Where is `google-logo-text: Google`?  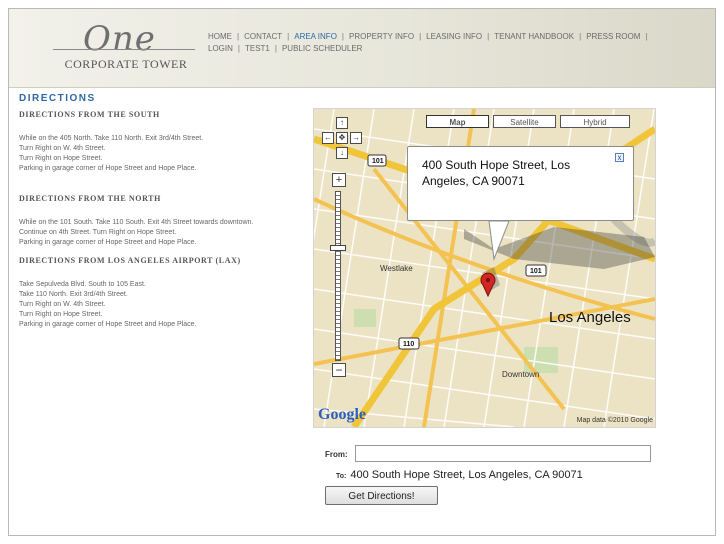
google-logo-text: Google is located at coordinates (342, 414).